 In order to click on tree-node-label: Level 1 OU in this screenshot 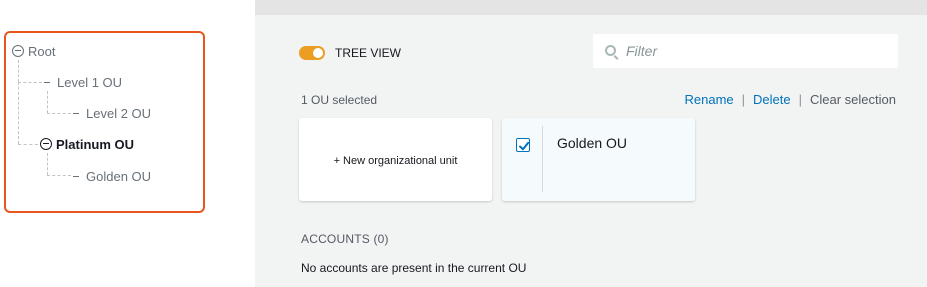, I will do `click(90, 82)`.